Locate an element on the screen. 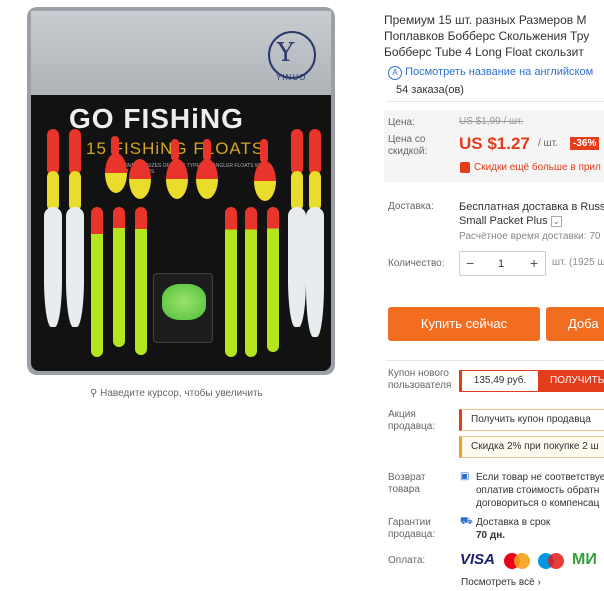 The image size is (604, 591). return-policy-icon: ▣ is located at coordinates (465, 476).